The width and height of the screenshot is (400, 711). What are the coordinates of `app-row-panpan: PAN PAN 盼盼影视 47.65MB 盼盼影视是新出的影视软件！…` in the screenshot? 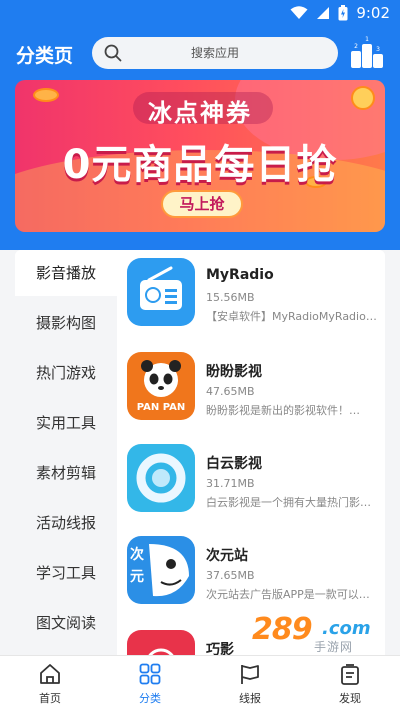 It's located at (251, 390).